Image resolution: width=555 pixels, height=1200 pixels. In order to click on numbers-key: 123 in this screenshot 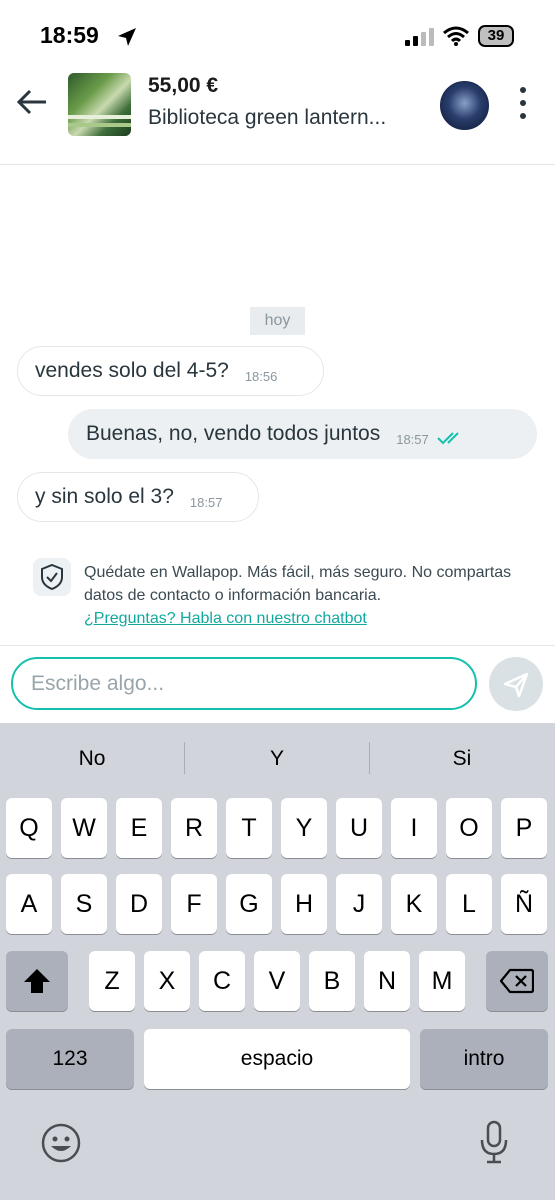, I will do `click(70, 1059)`.